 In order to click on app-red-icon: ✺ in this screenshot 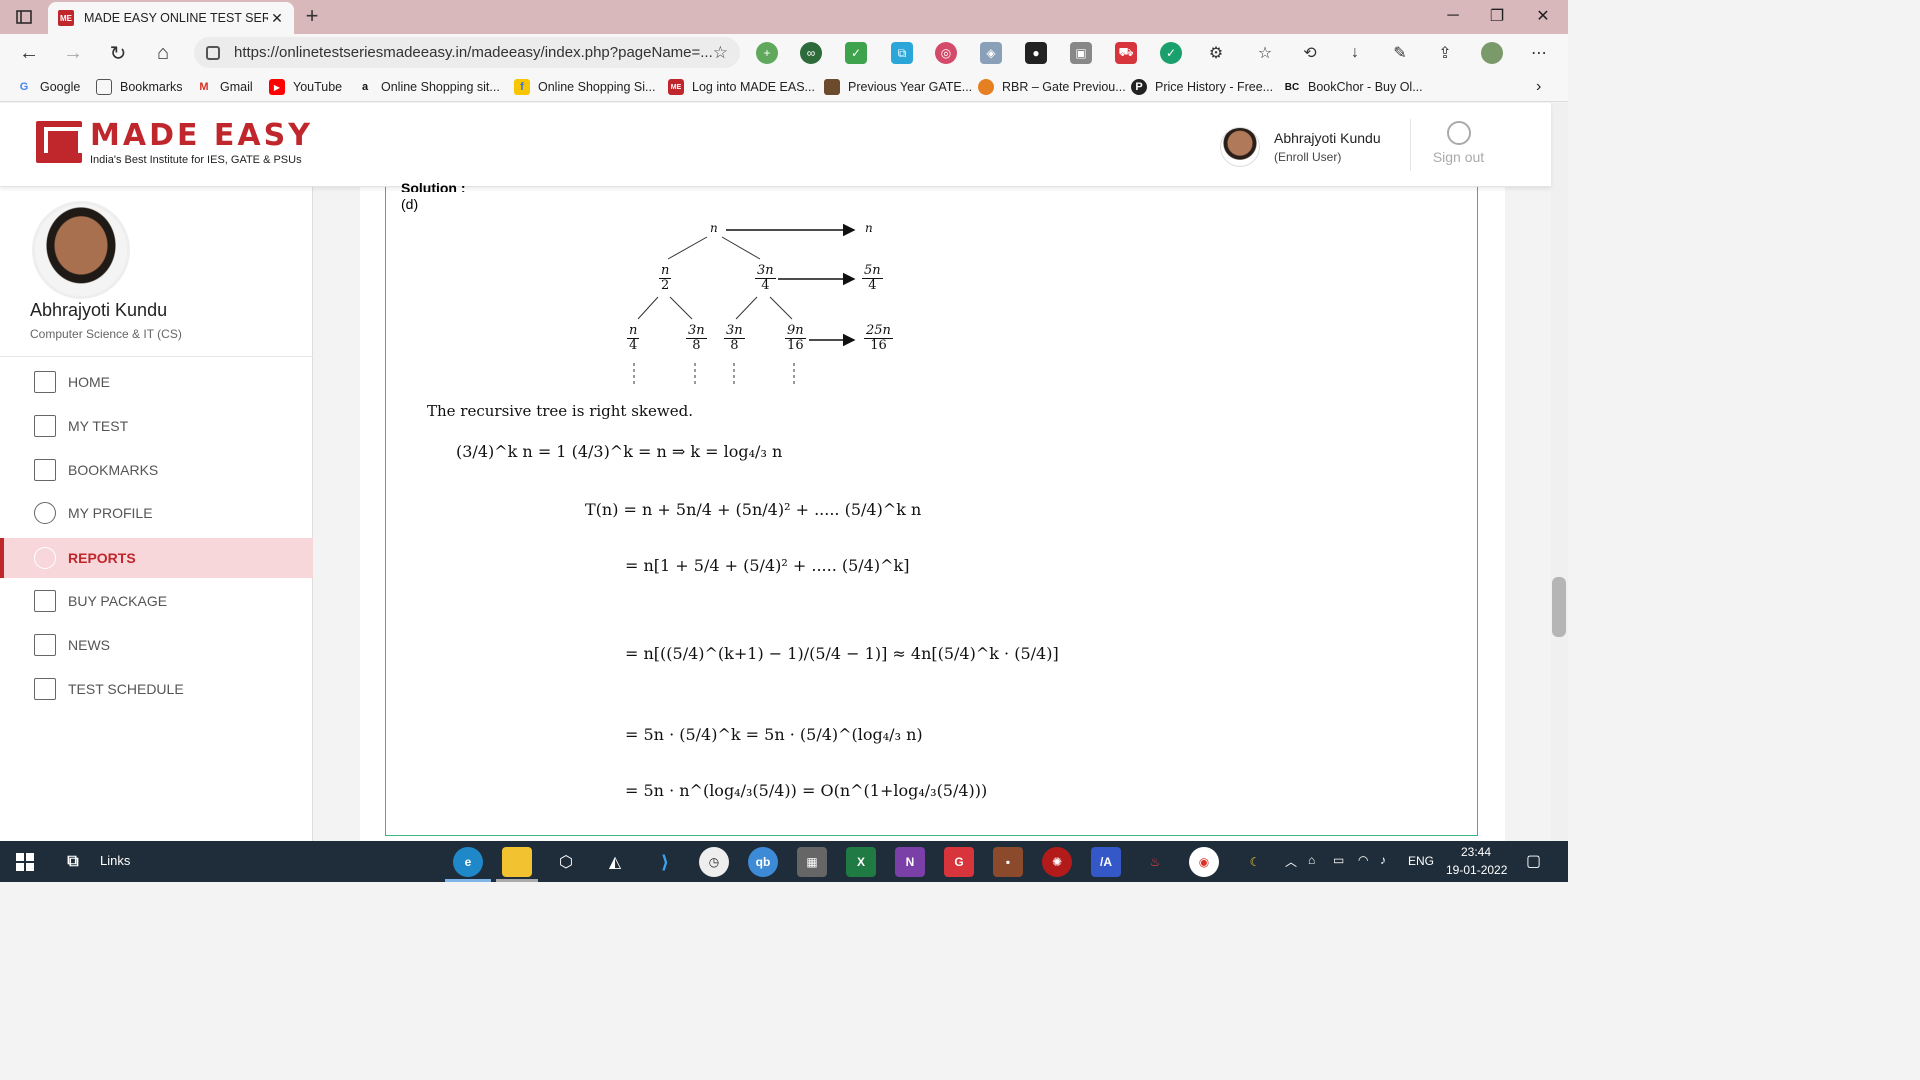, I will do `click(1057, 862)`.